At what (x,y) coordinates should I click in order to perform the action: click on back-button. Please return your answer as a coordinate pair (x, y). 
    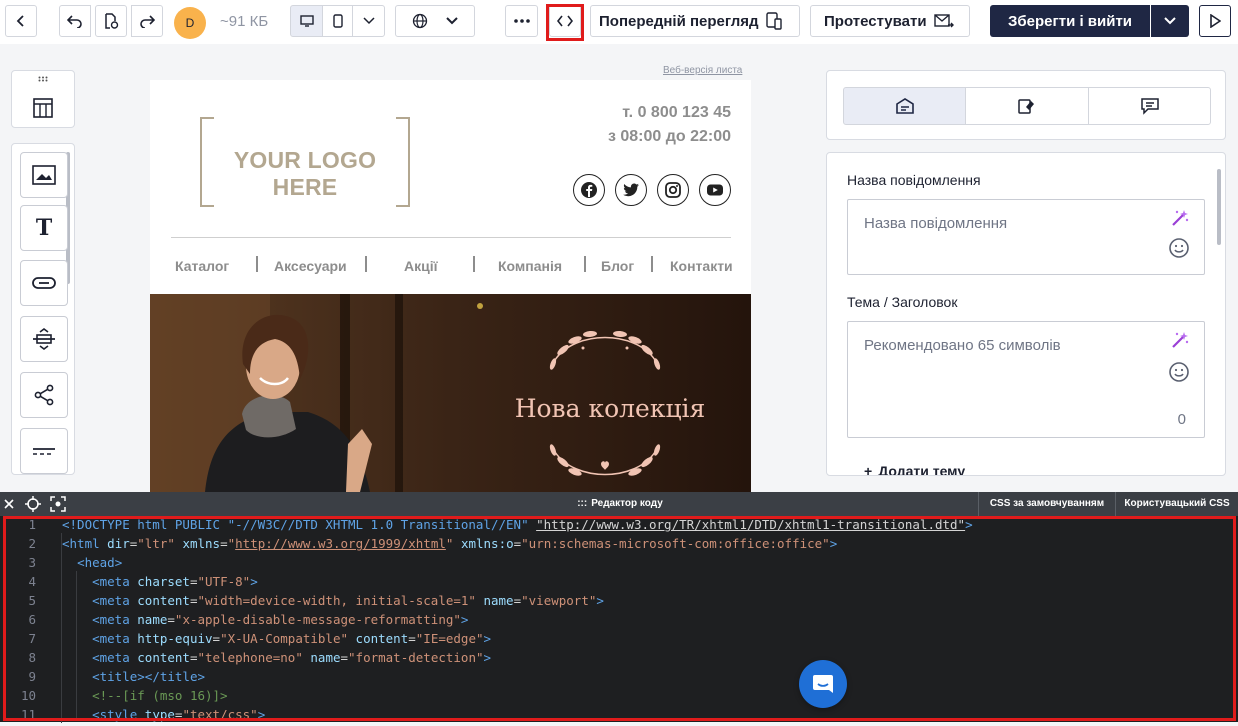
    Looking at the image, I should click on (21, 21).